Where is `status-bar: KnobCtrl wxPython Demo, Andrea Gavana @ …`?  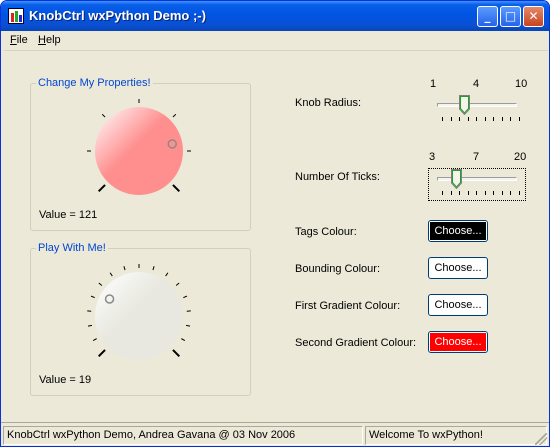 status-bar: KnobCtrl wxPython Demo, Andrea Gavana @ … is located at coordinates (275, 434).